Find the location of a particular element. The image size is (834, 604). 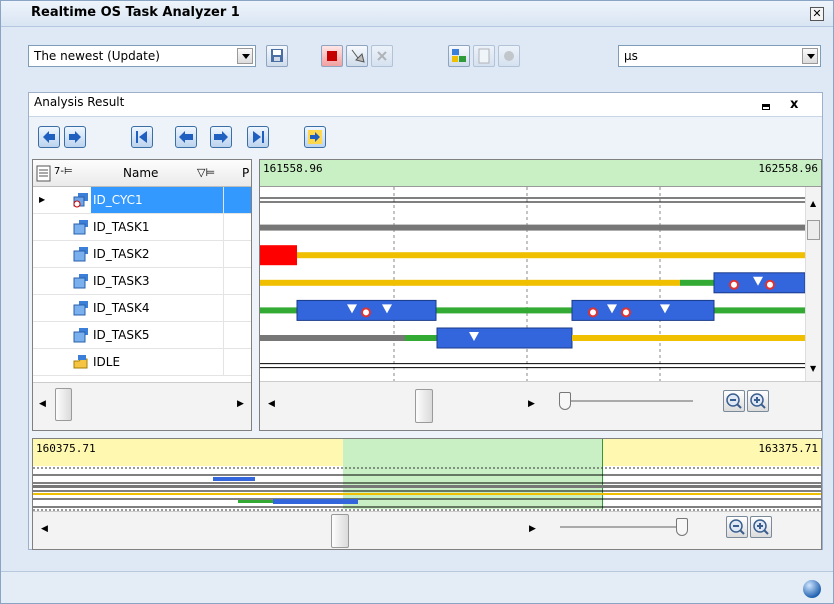

unit-select: μs is located at coordinates (719, 56).